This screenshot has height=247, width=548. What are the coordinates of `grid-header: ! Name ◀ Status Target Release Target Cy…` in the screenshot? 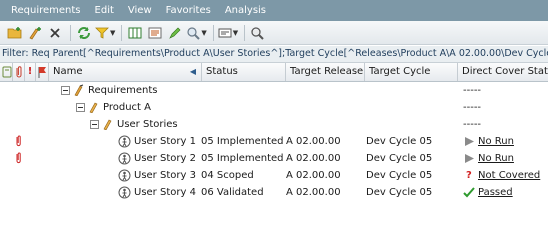 It's located at (274, 72).